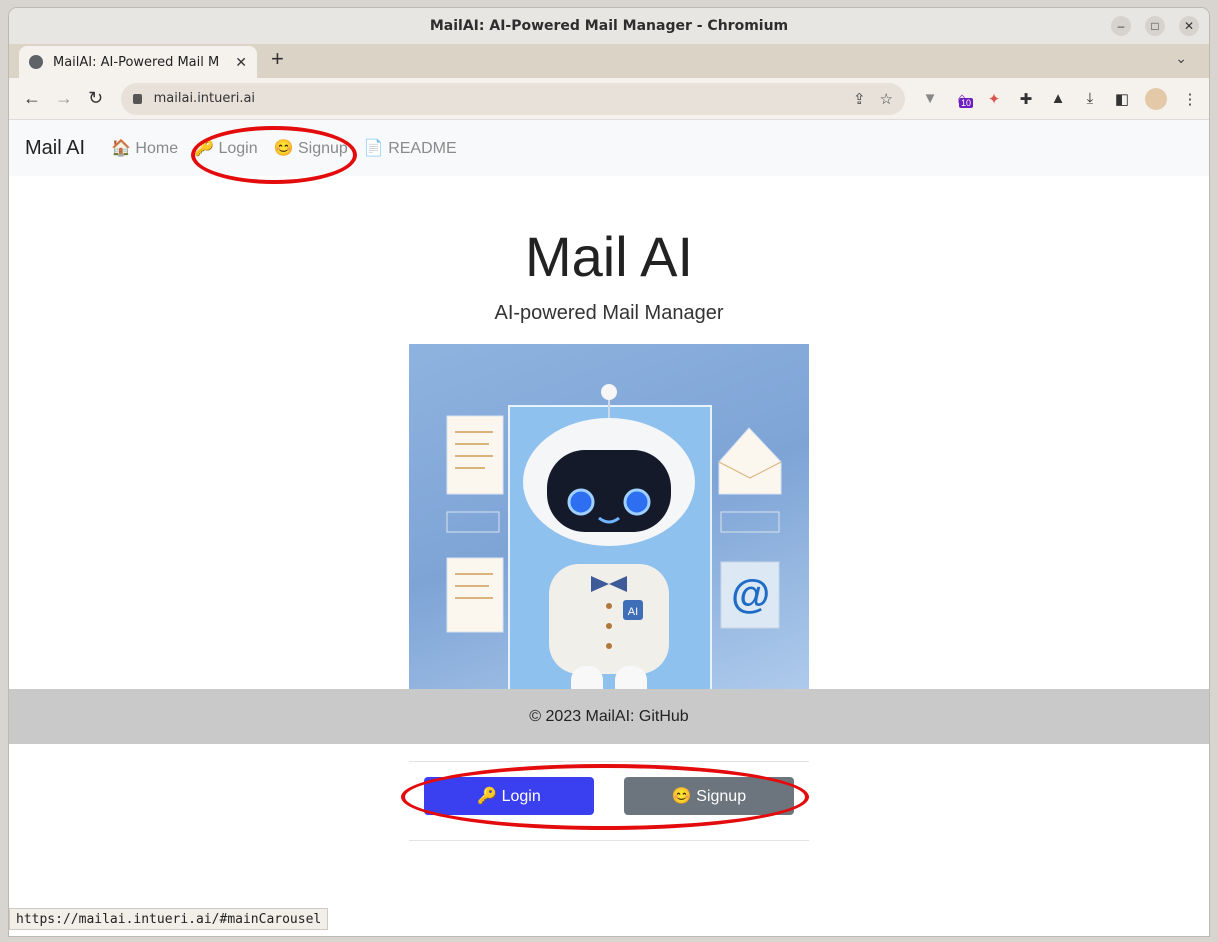  I want to click on extension-badge: 10, so click(966, 103).